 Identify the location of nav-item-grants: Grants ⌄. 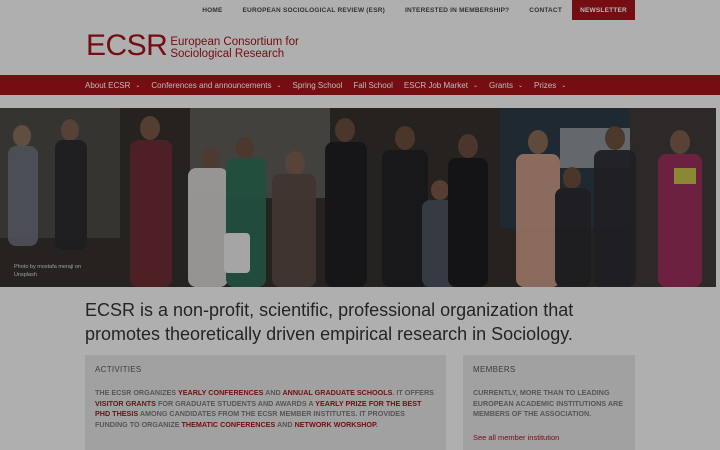
(506, 85).